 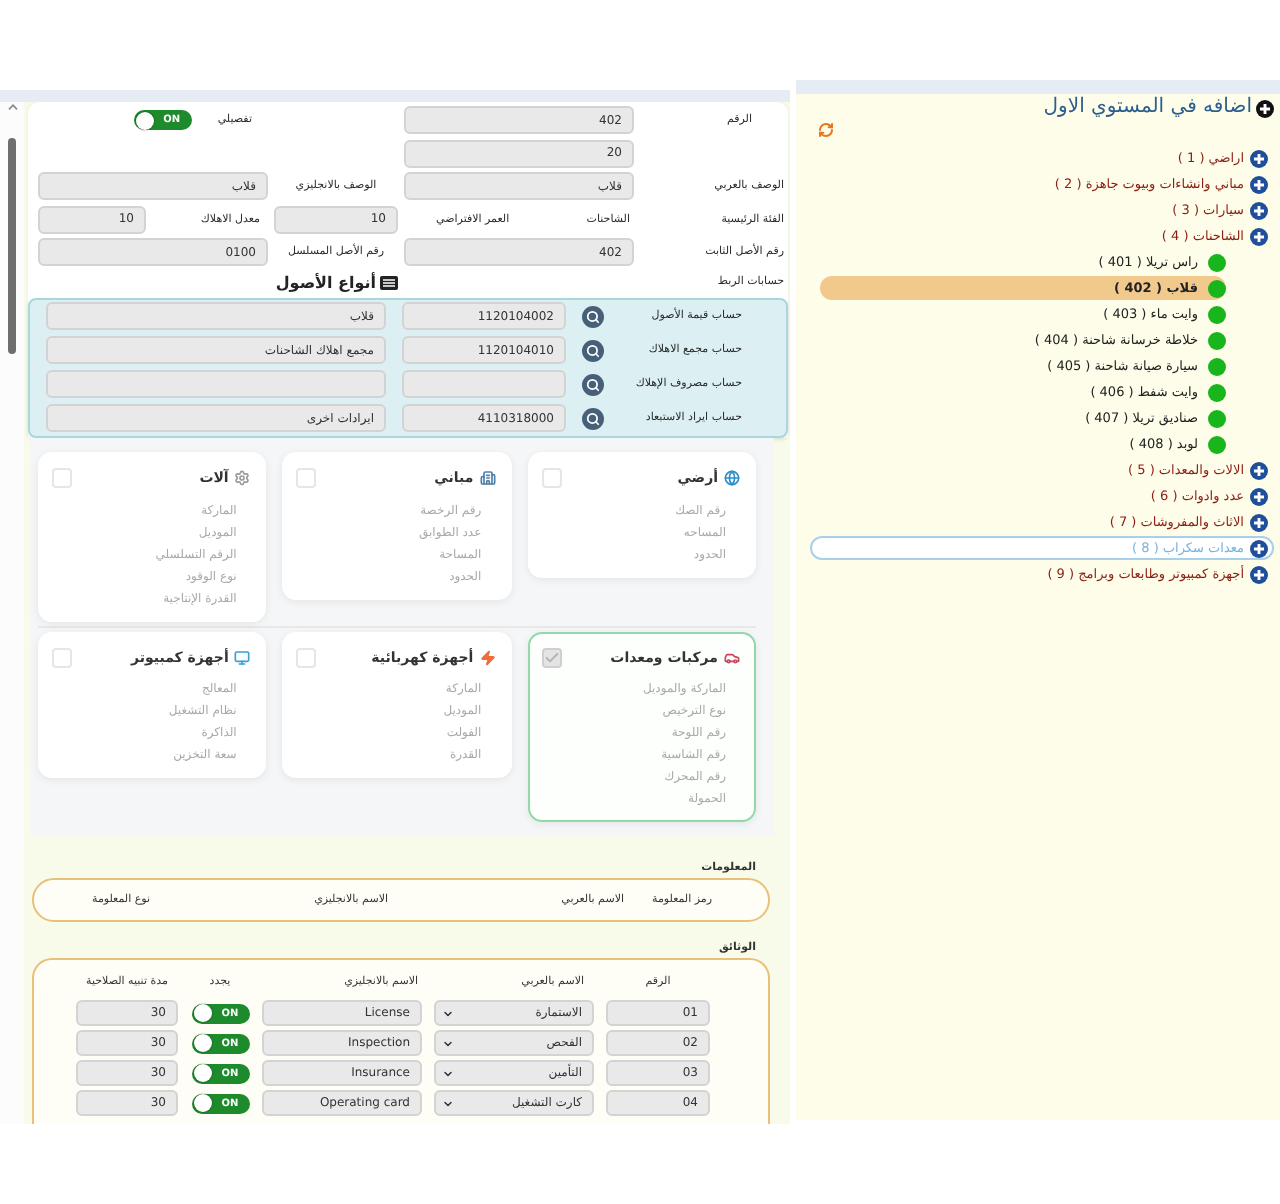 I want to click on globe-icon, so click(x=732, y=478).